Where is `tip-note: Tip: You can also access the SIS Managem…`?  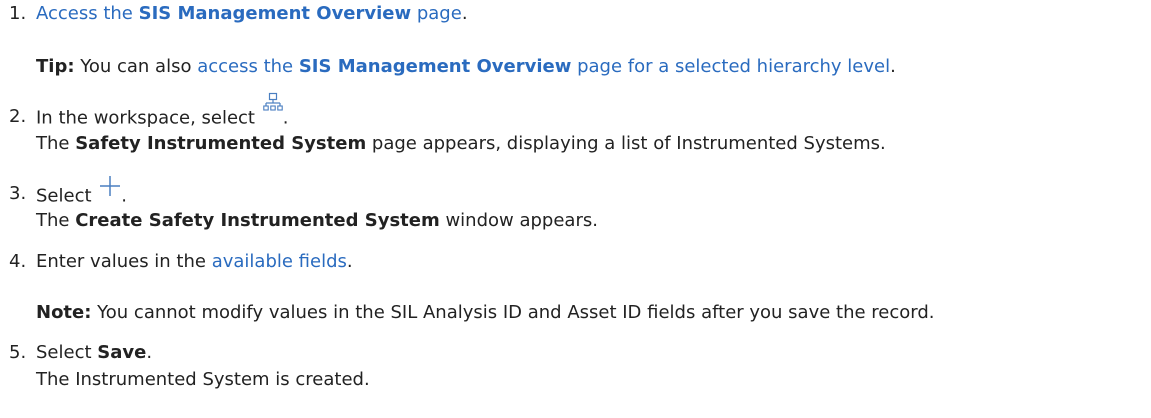
tip-note: Tip: You can also access the SIS Managem… is located at coordinates (466, 66).